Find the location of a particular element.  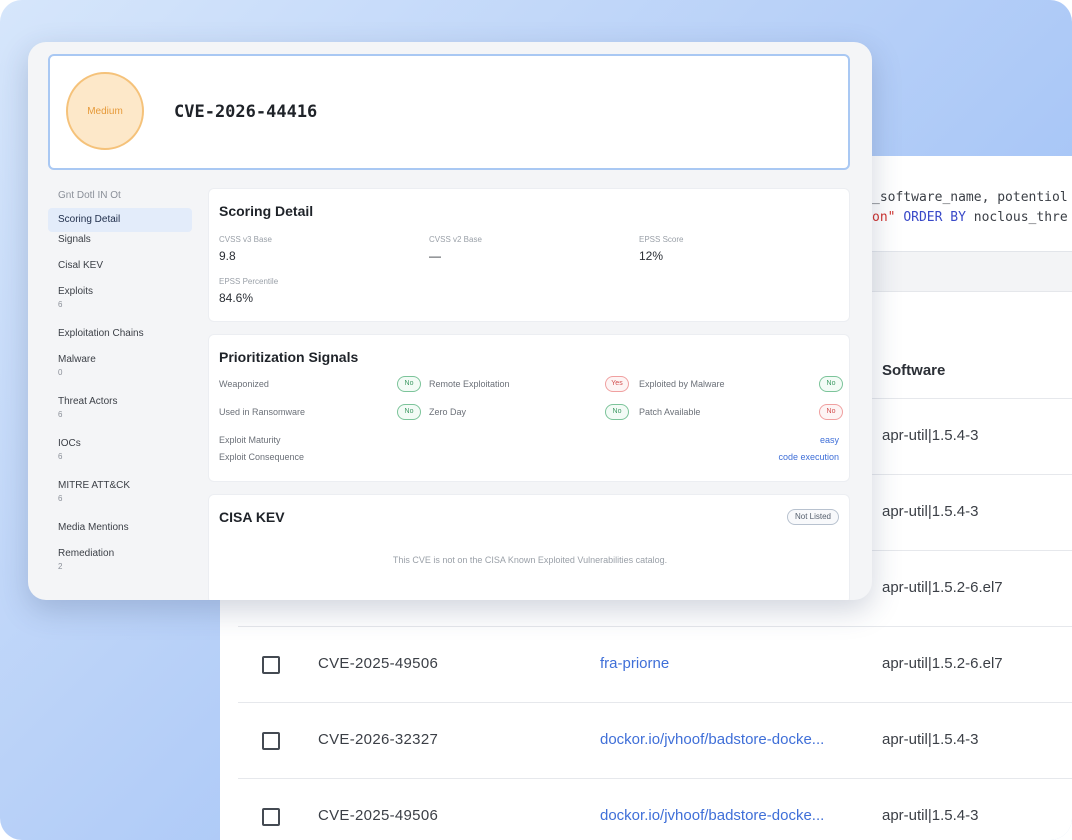

sidebar-item-label: Exploitation Chains is located at coordinates (101, 333).